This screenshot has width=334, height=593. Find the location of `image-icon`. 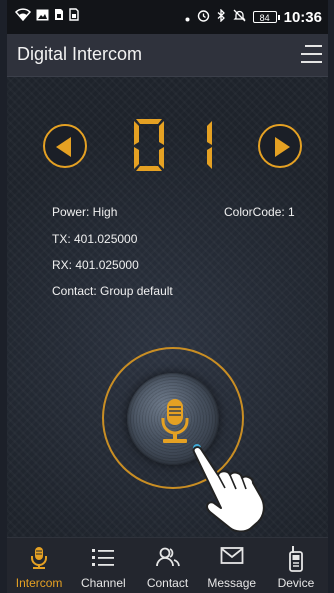

image-icon is located at coordinates (42, 17).